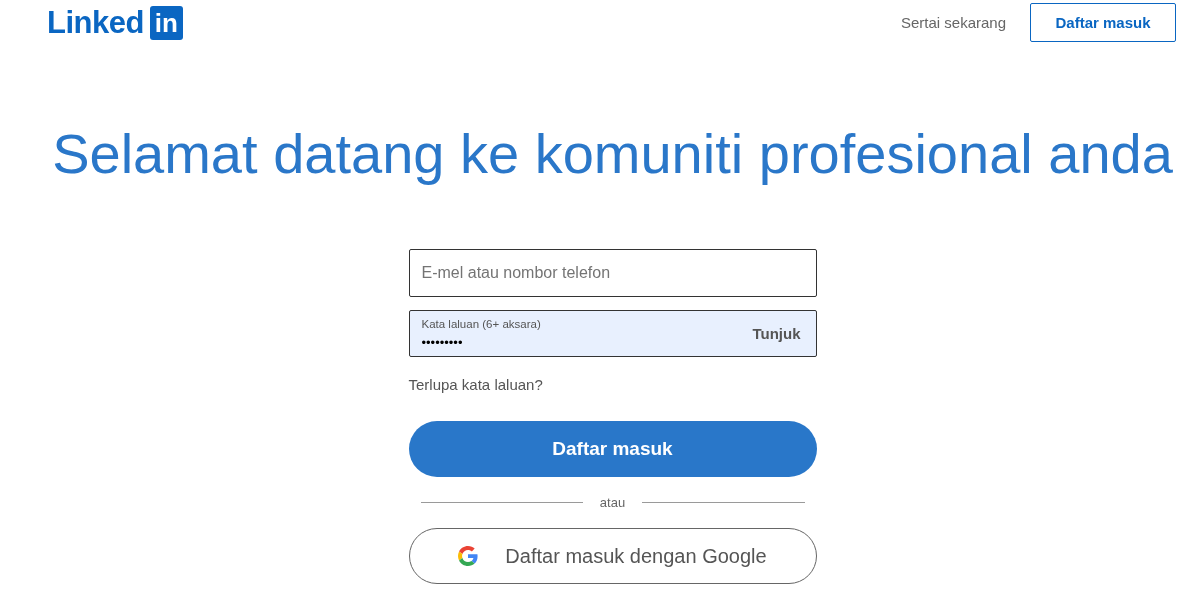 The height and width of the screenshot is (601, 1195). I want to click on show-password-button: Tunjuk, so click(776, 333).